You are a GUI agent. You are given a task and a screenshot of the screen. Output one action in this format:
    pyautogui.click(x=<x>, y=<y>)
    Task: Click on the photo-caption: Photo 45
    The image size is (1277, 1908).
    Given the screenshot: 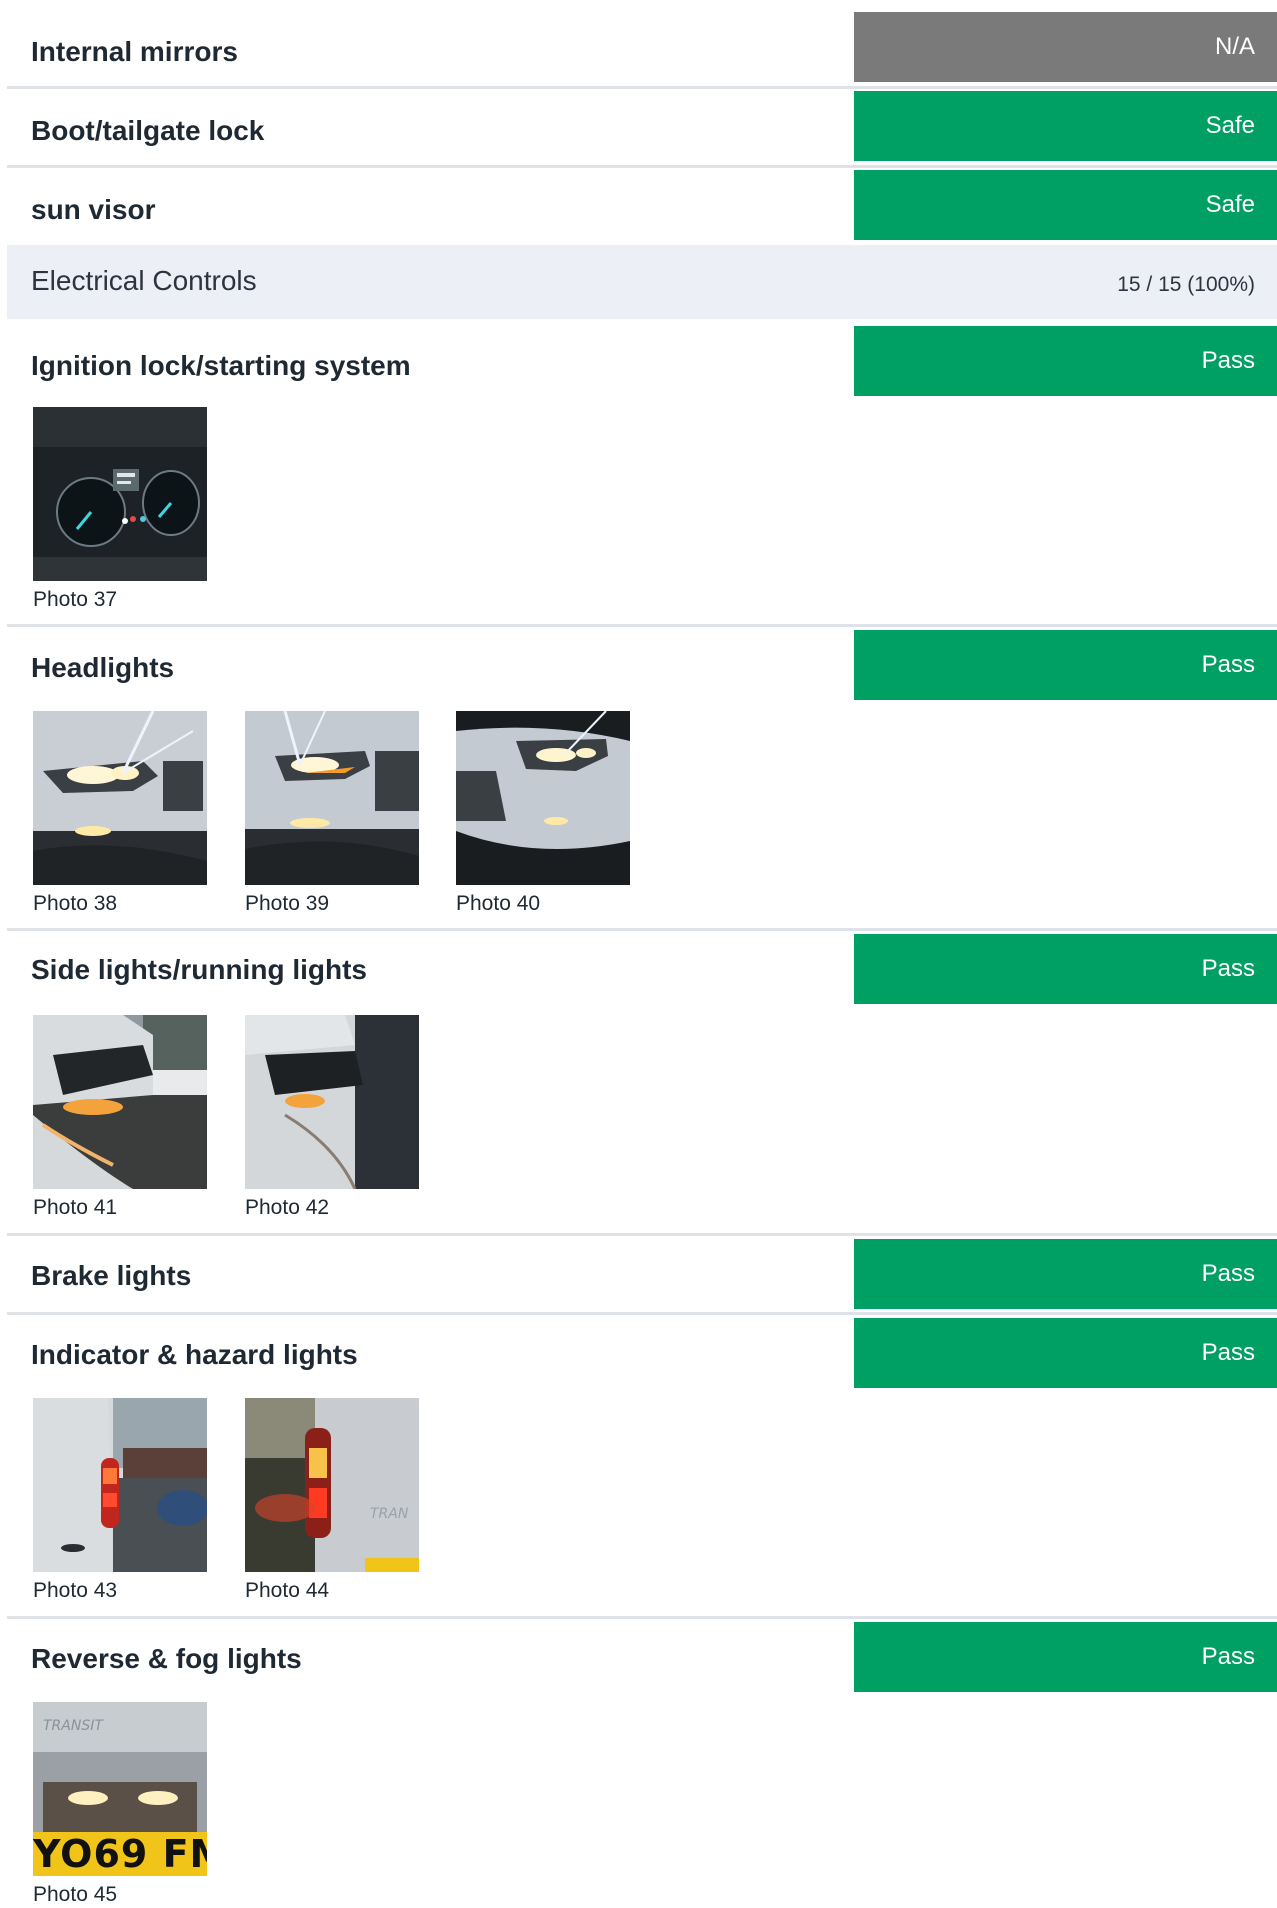 What is the action you would take?
    pyautogui.click(x=75, y=1894)
    